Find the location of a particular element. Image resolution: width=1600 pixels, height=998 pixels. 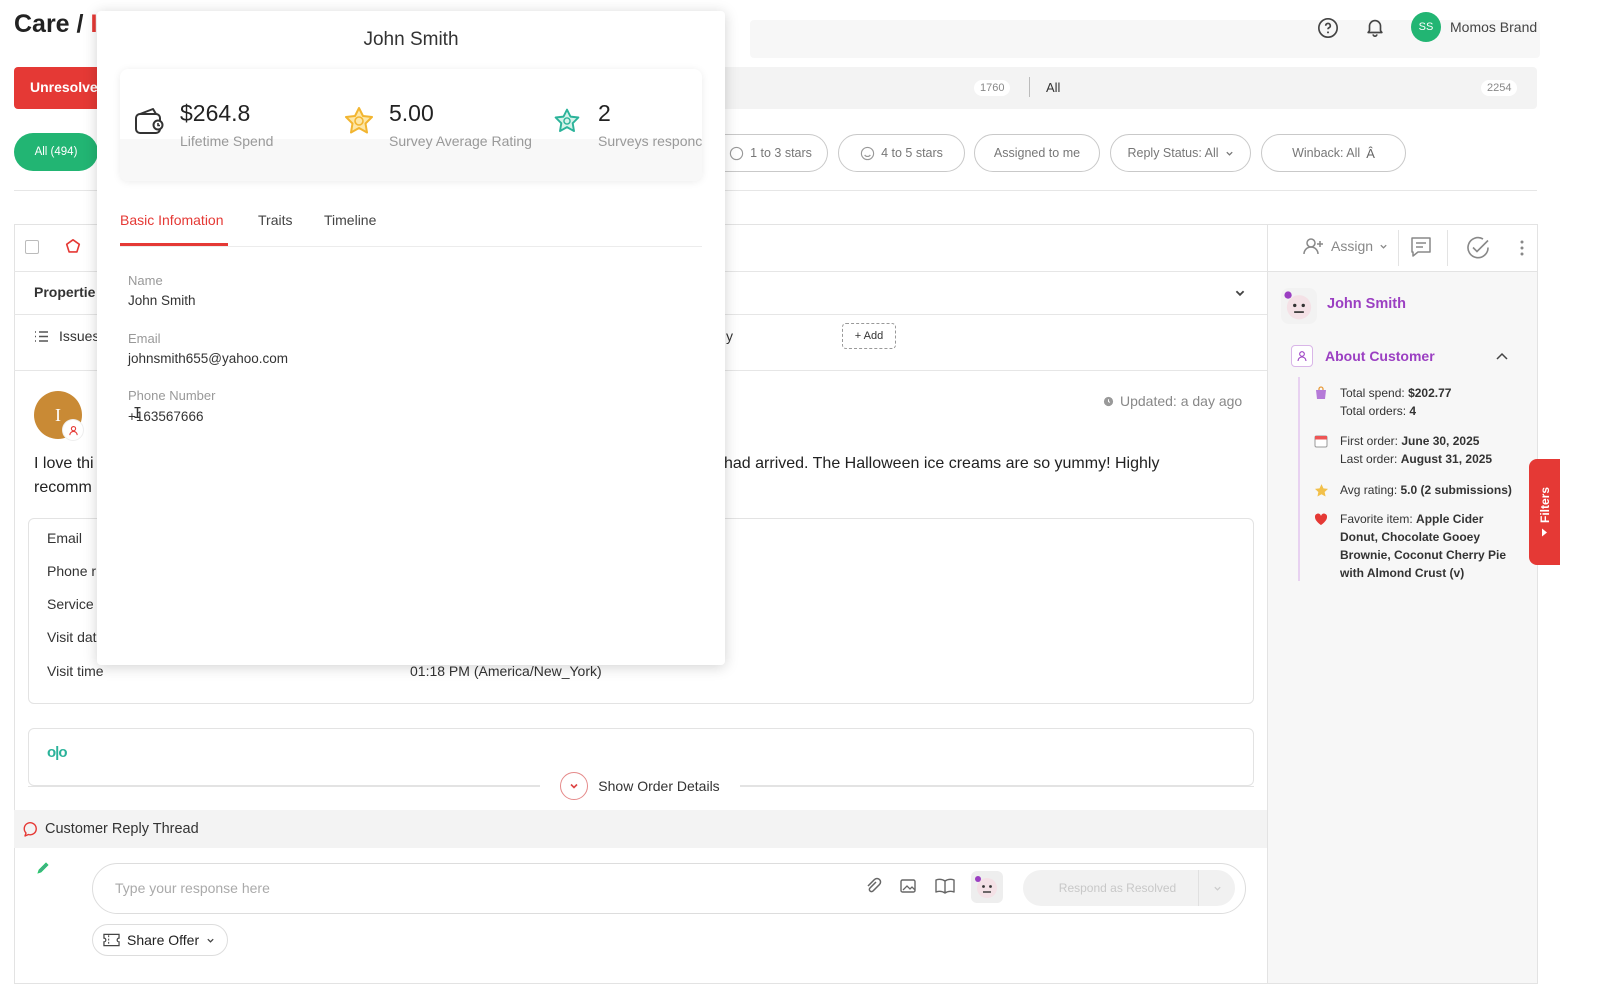

more-vertical-icon is located at coordinates (1522, 248).